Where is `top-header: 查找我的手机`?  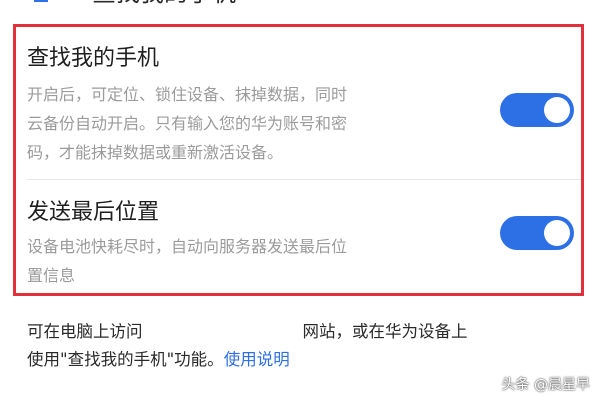
top-header: 查找我的手机 is located at coordinates (300, 4).